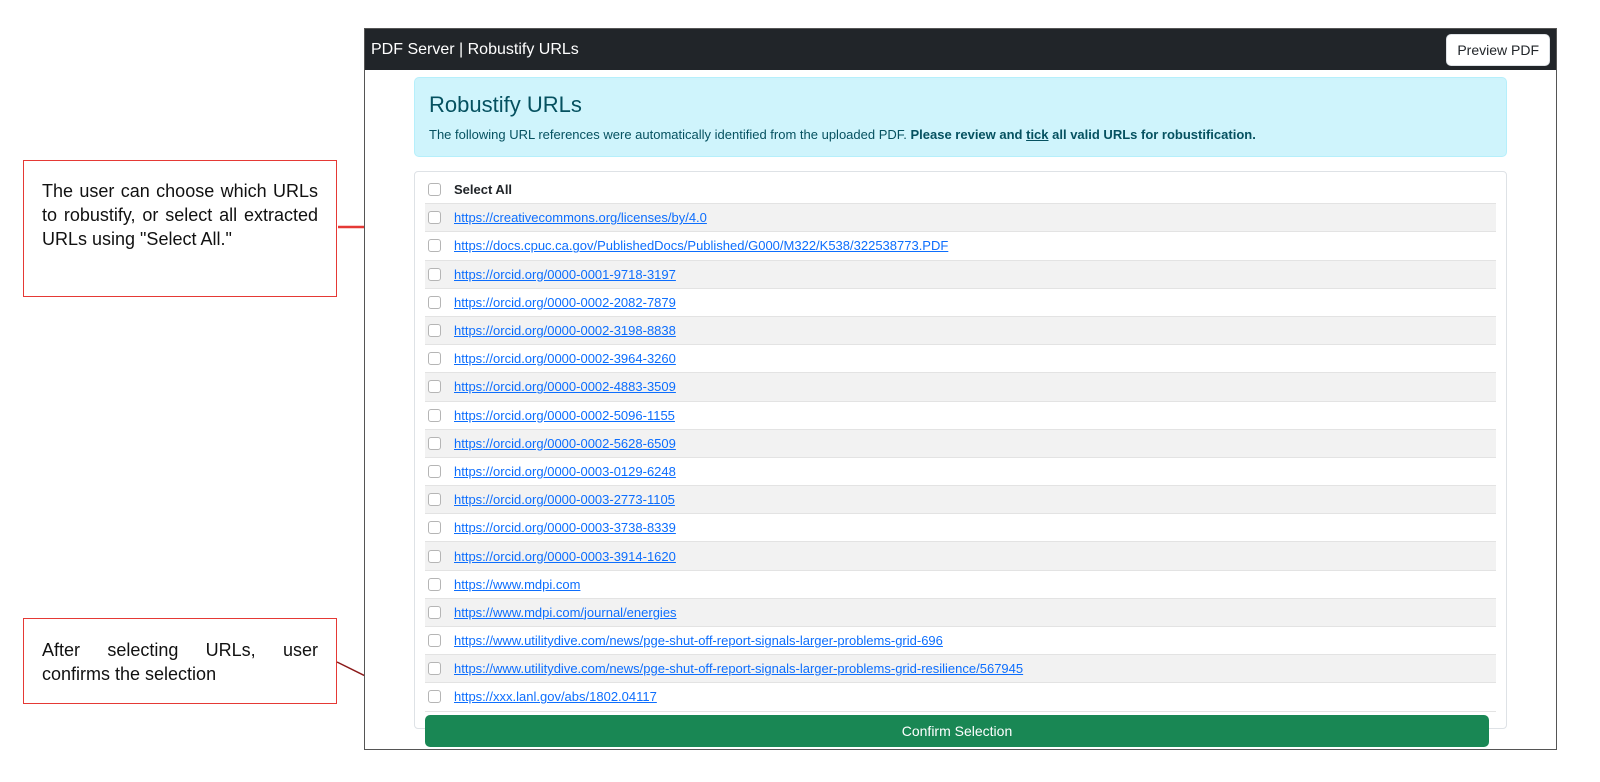 The image size is (1600, 782). I want to click on url-row: https://www.mdpi.com, so click(960, 585).